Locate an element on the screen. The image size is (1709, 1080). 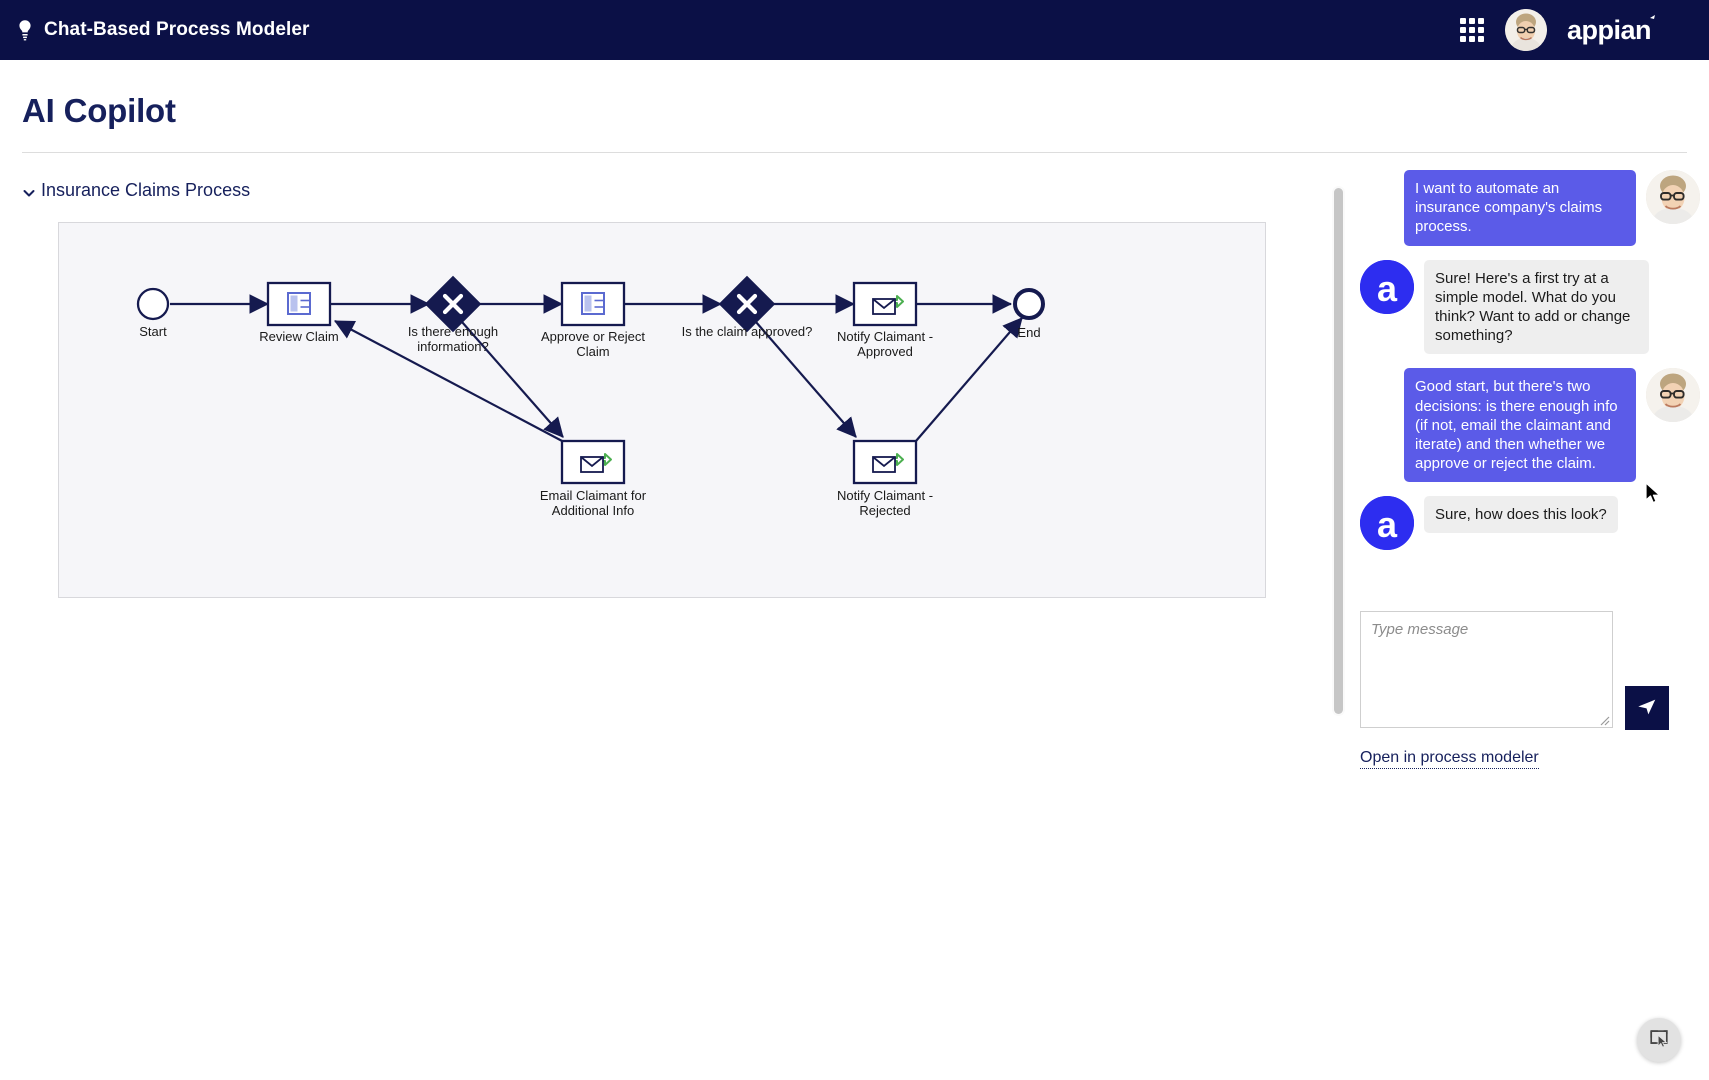
chat-composer: Open in process modeler is located at coordinates (1530, 690).